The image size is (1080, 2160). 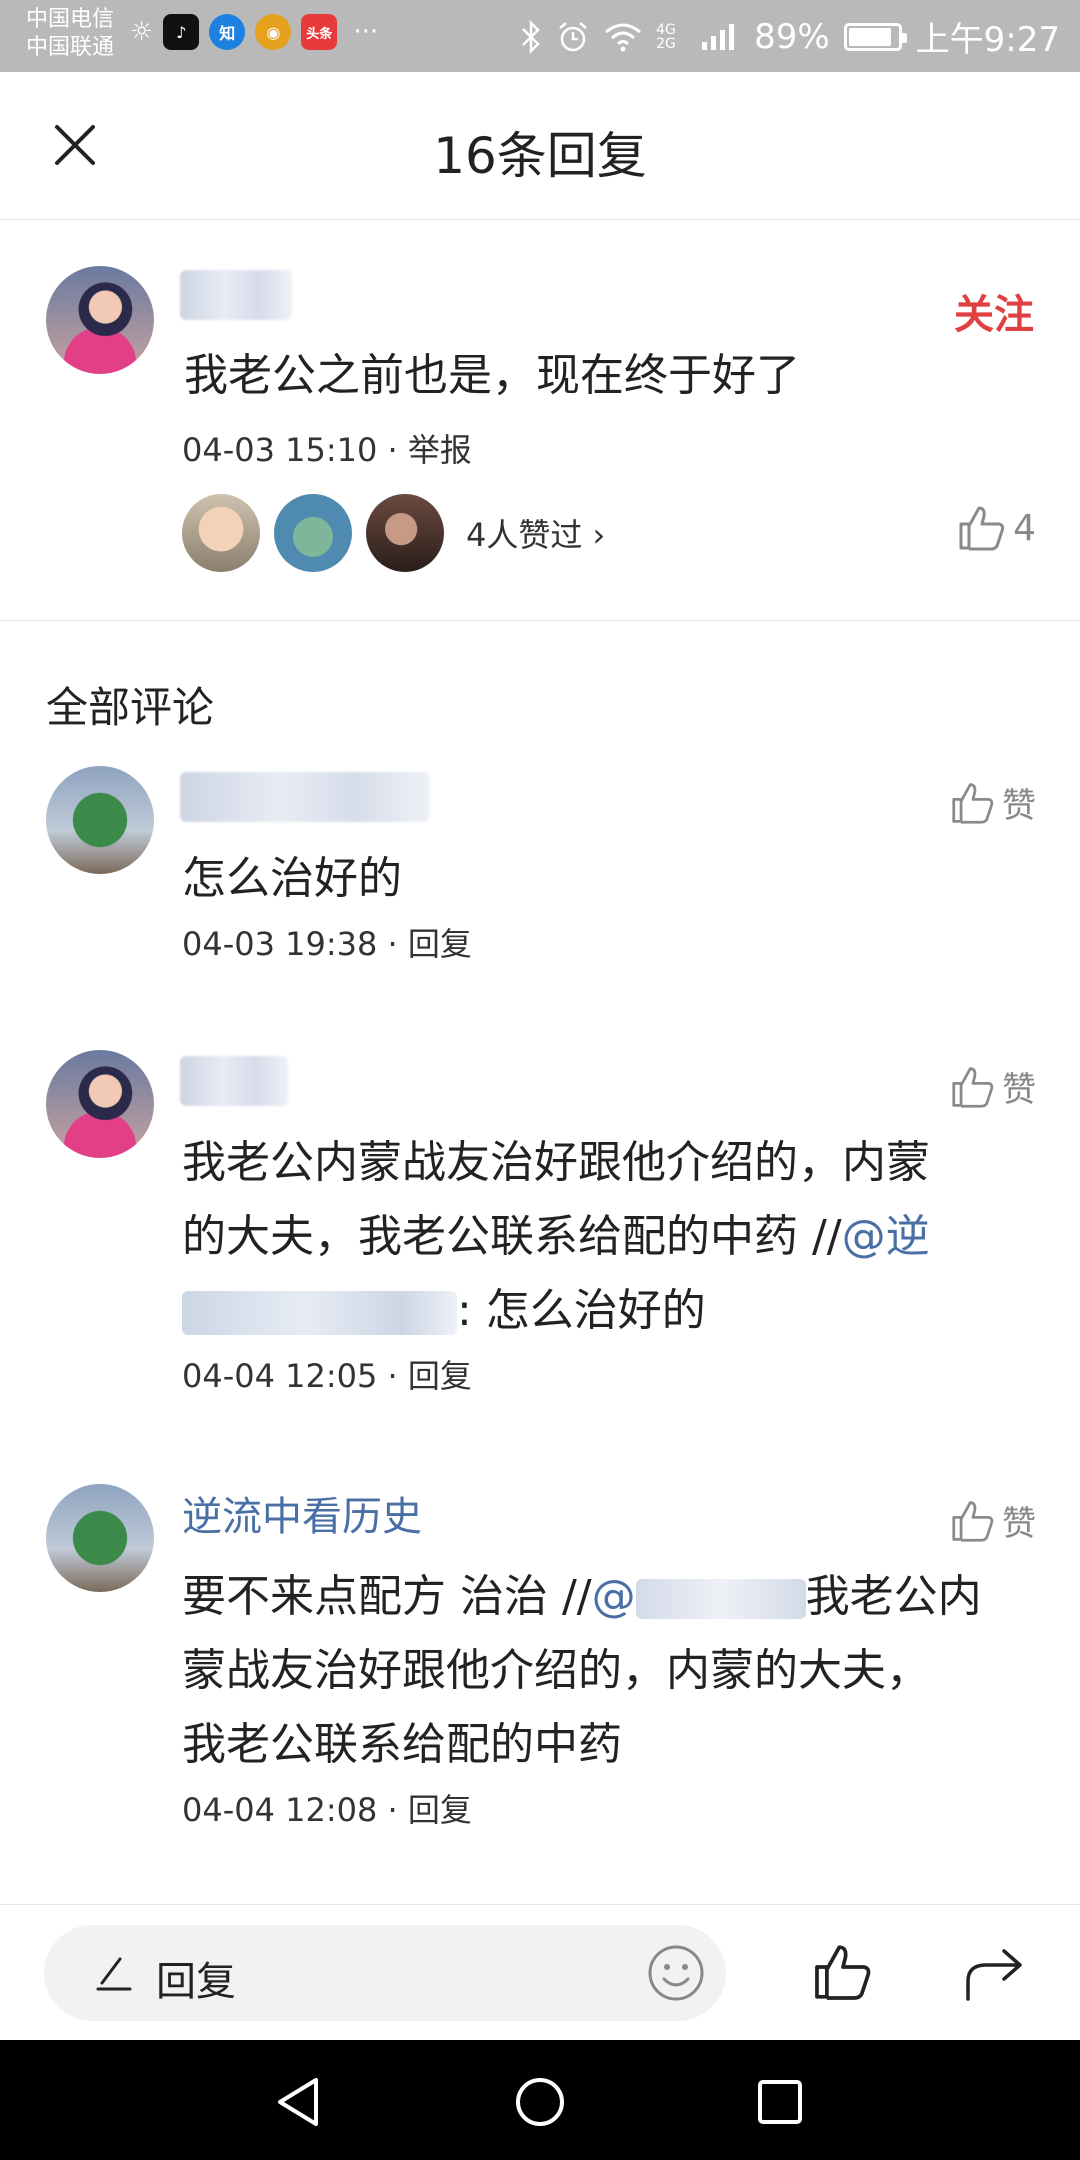 I want to click on mention-link: @逆, so click(x=886, y=1236).